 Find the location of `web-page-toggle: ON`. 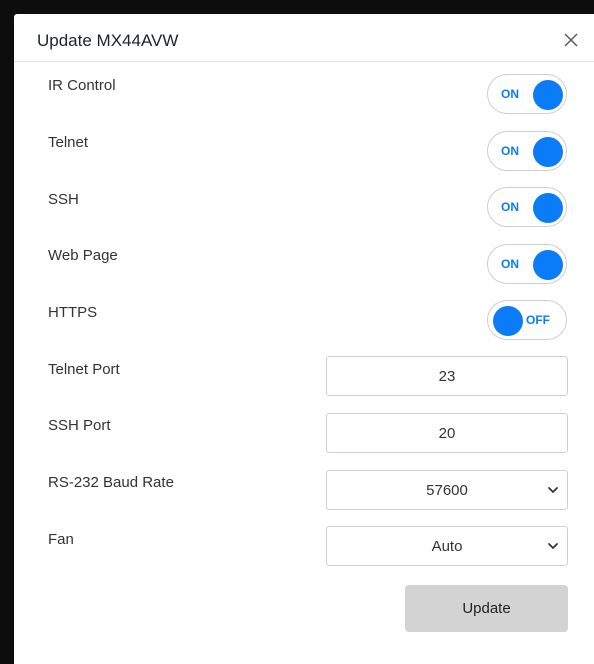

web-page-toggle: ON is located at coordinates (527, 264).